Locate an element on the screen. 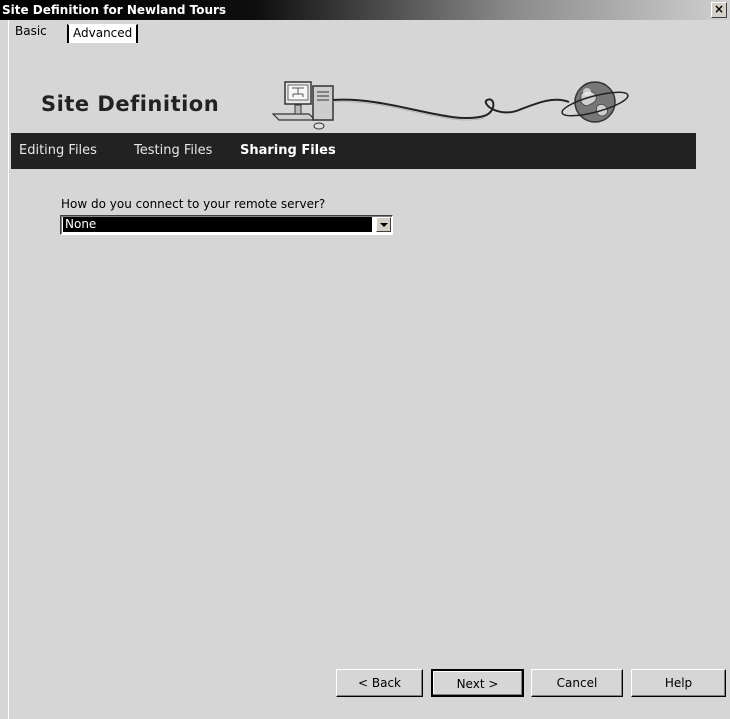 The image size is (730, 719). close-button: × is located at coordinates (719, 10).